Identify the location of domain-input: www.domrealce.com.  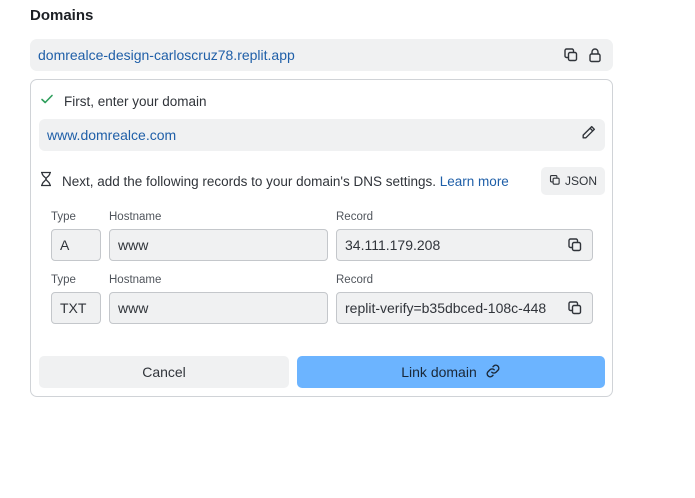
(322, 135).